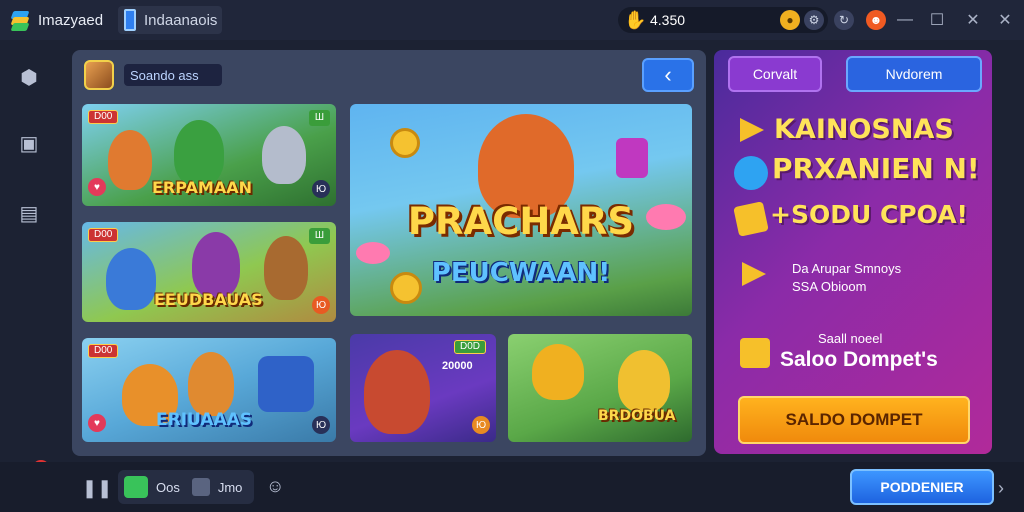 The image size is (1024, 512). I want to click on controller-icon, so click(200, 487).